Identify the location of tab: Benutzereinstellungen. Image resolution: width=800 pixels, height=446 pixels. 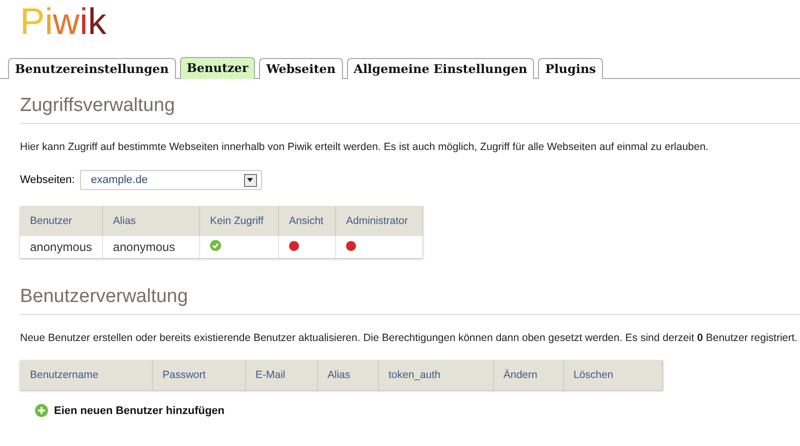
(92, 68).